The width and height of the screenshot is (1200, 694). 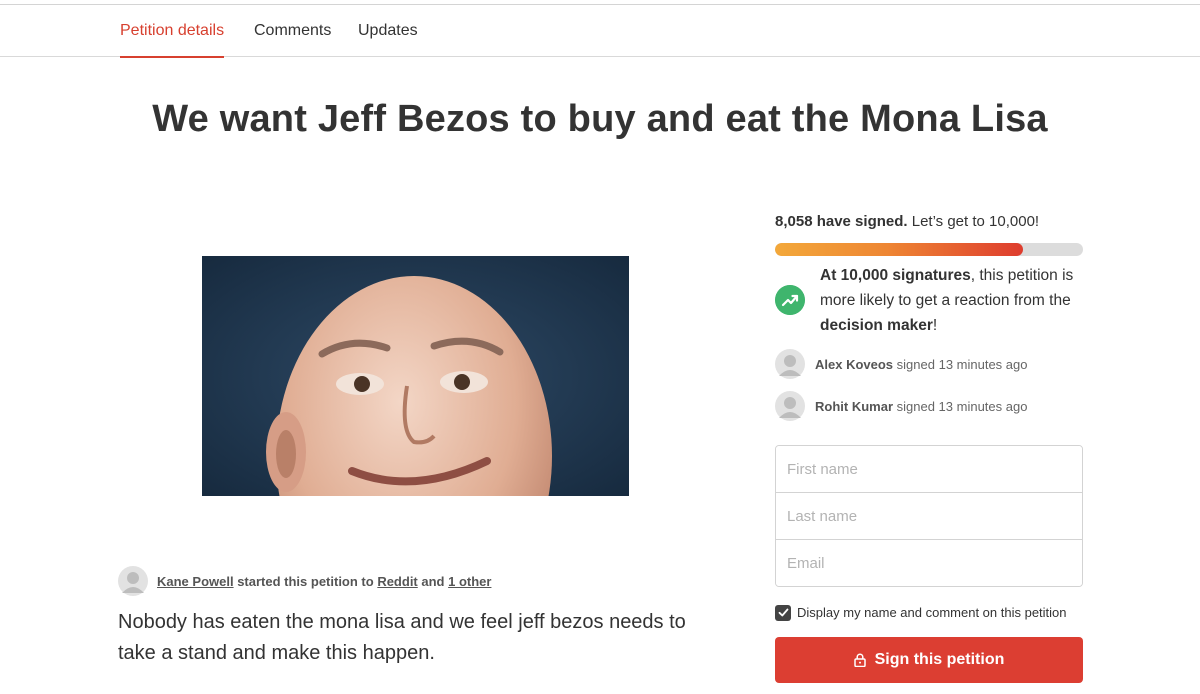 I want to click on checkmark-icon, so click(x=783, y=612).